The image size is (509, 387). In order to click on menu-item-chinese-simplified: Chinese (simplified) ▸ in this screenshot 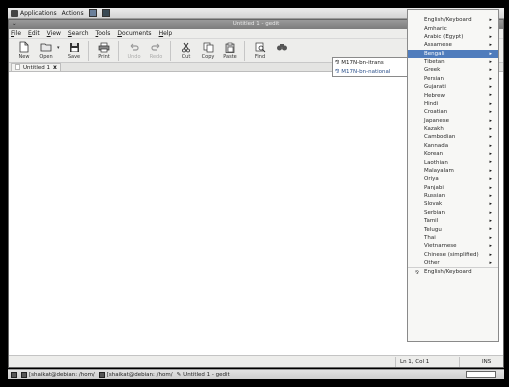, I will do `click(453, 255)`.